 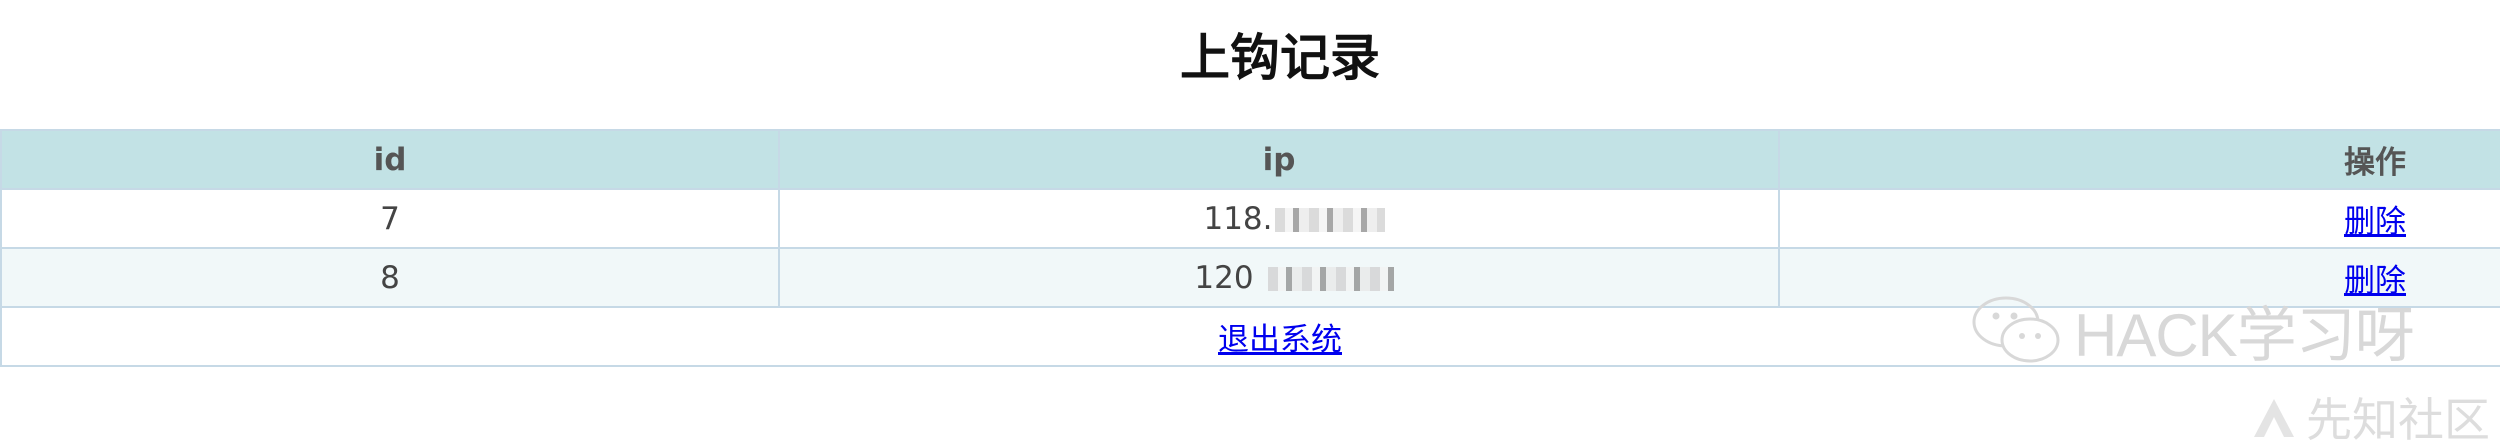 What do you see at coordinates (2139, 218) in the screenshot?
I see `cell-action: 删除` at bounding box center [2139, 218].